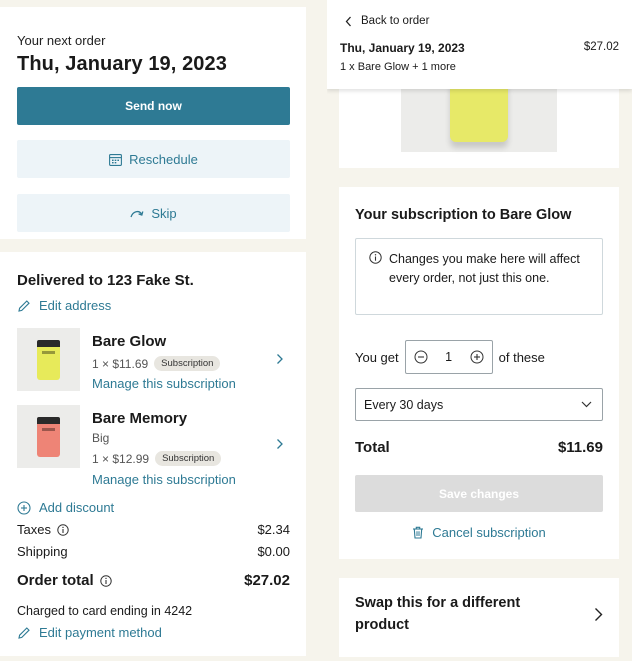 Image resolution: width=632 pixels, height=661 pixels. I want to click on product-price-line: 1 × $12.99 Subscription, so click(157, 458).